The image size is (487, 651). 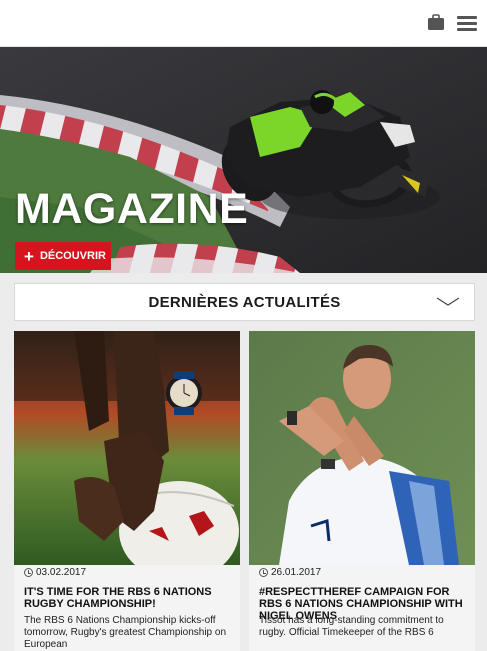 What do you see at coordinates (29, 256) in the screenshot?
I see `plus-icon: +` at bounding box center [29, 256].